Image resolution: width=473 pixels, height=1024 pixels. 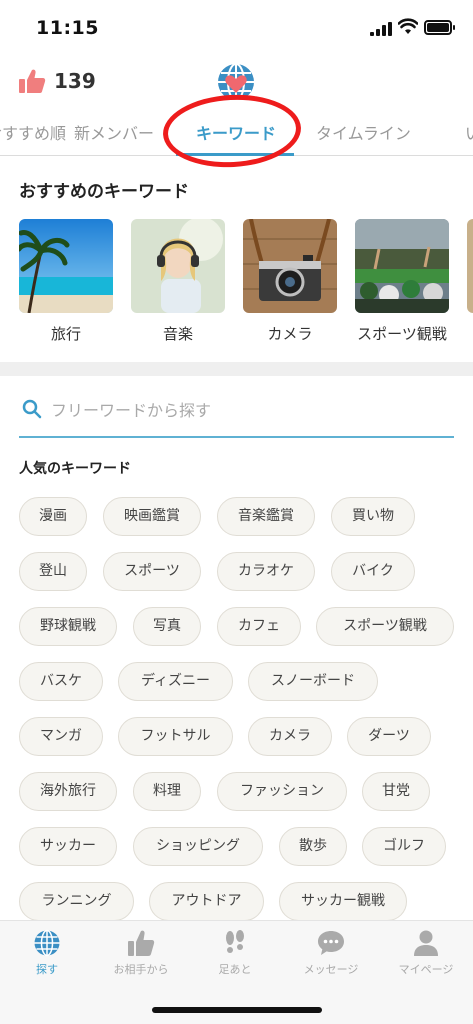 I want to click on nav-label: 探す, so click(x=47, y=969).